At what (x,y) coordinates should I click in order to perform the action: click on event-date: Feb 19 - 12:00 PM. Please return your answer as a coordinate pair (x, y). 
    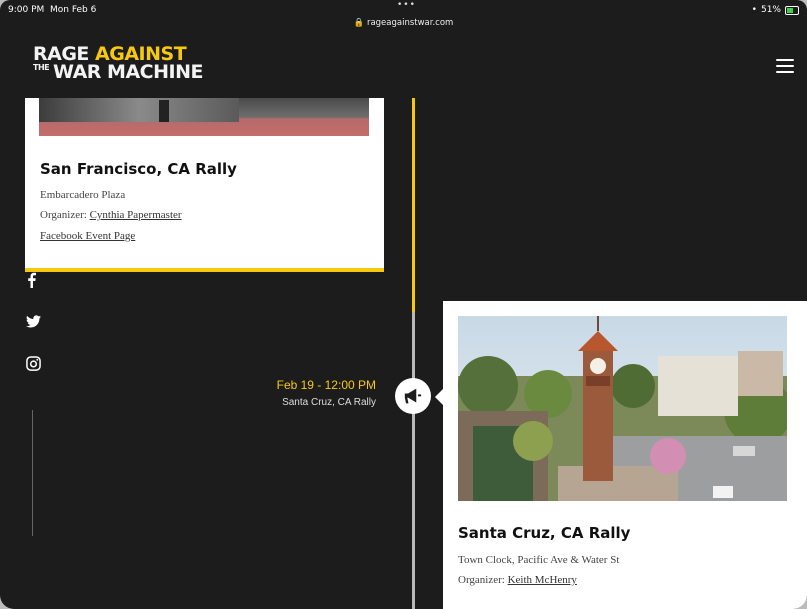
    Looking at the image, I should click on (326, 385).